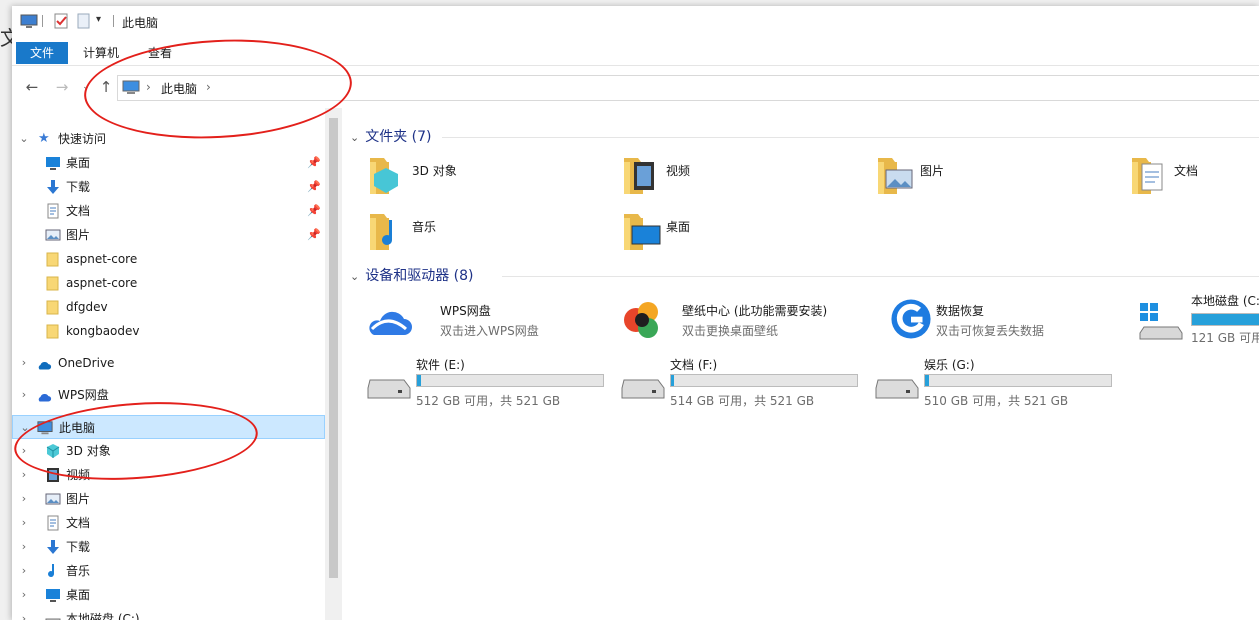  What do you see at coordinates (168, 613) in the screenshot?
I see `sidebar-item: › 本地磁盘 (C:)` at bounding box center [168, 613].